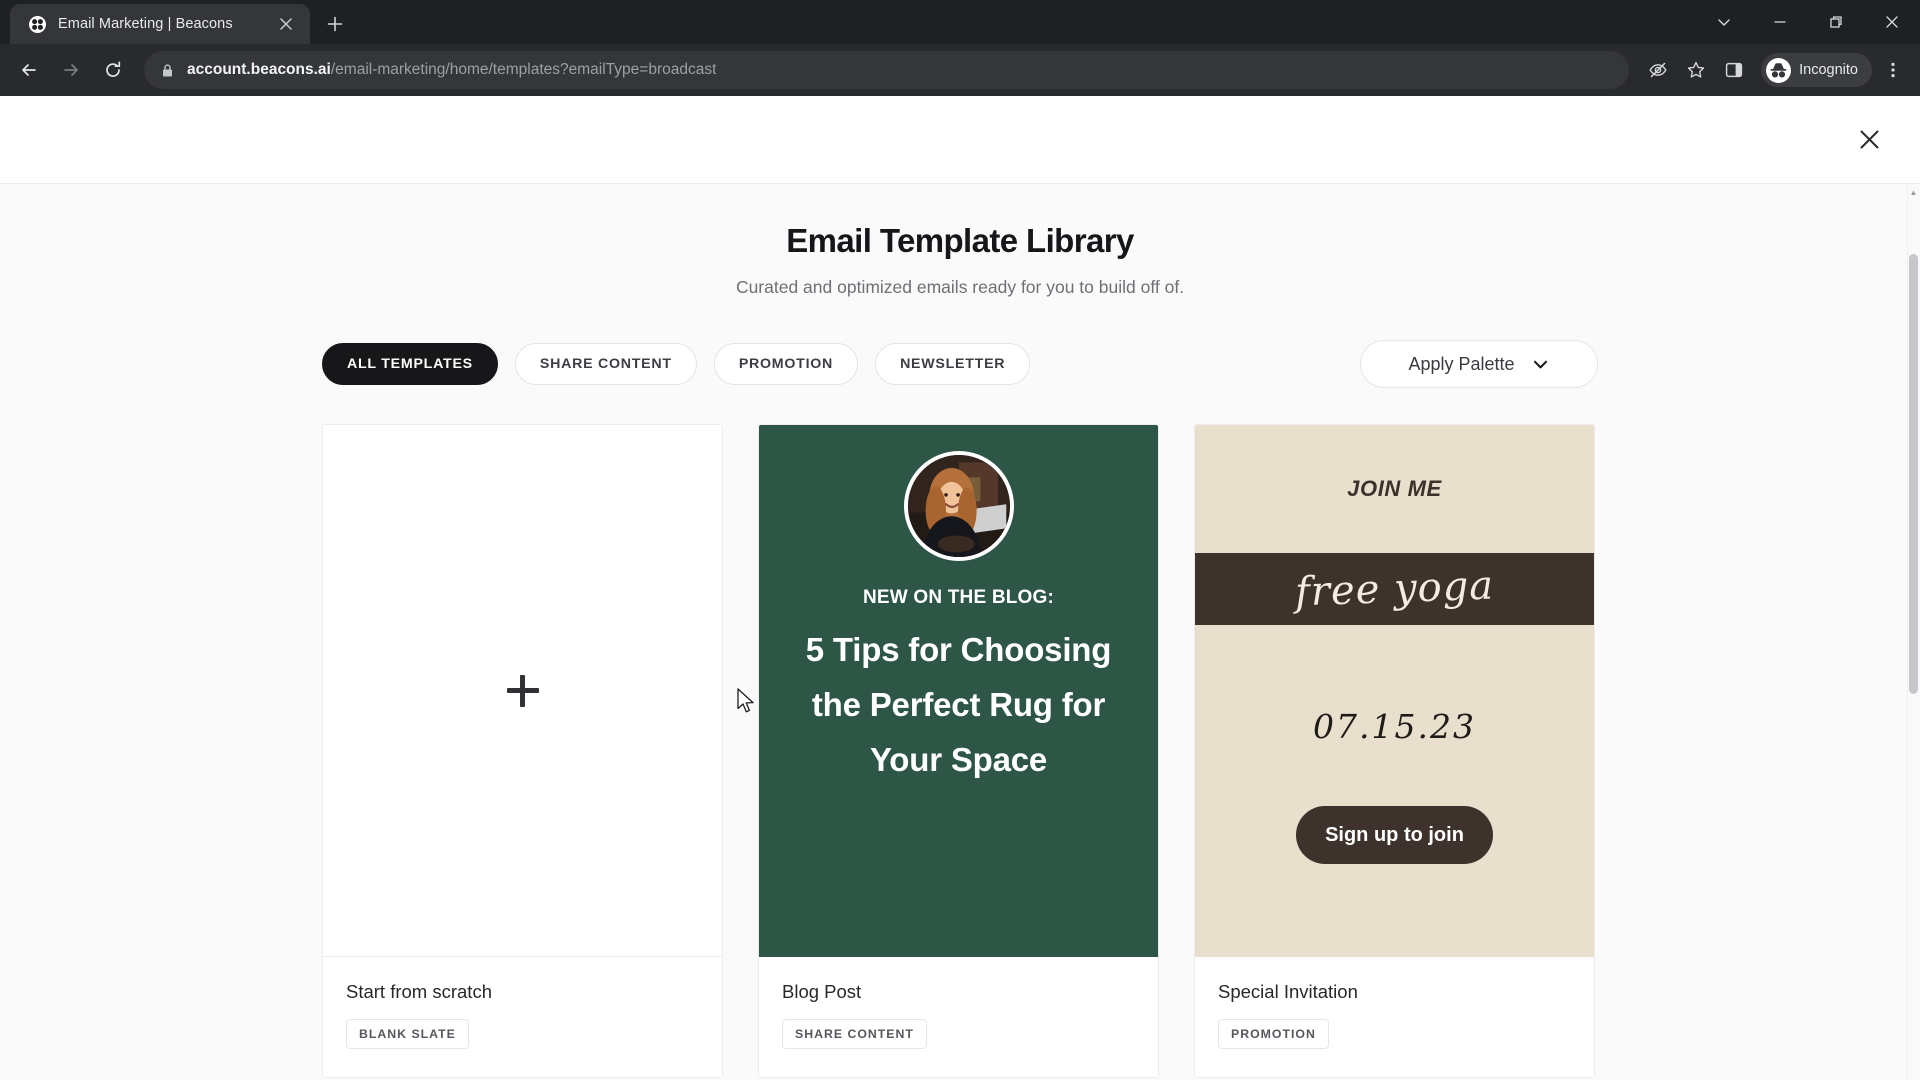 This screenshot has height=1080, width=1920. What do you see at coordinates (1273, 1034) in the screenshot?
I see `card-tag-badge: PROMOTION` at bounding box center [1273, 1034].